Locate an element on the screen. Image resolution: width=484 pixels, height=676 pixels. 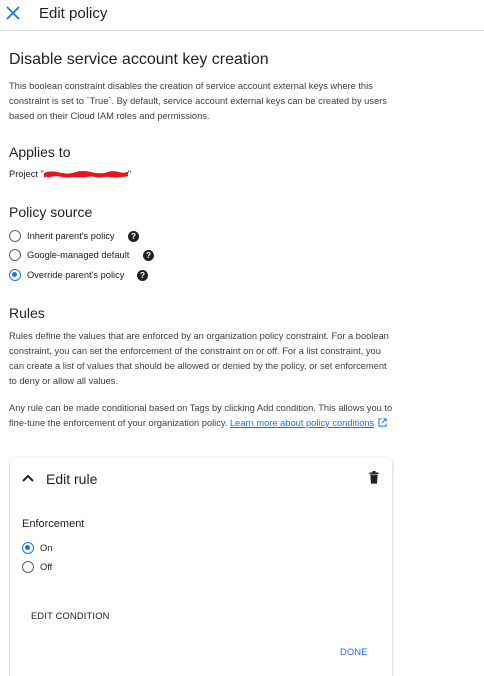
project-label: Project " is located at coordinates (26, 174).